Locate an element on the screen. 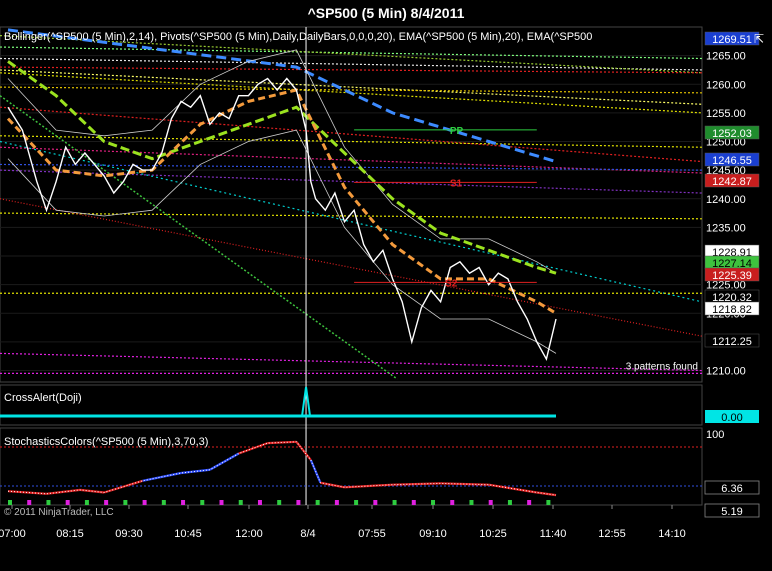  price-tick-label: 1240.00 is located at coordinates (726, 200).